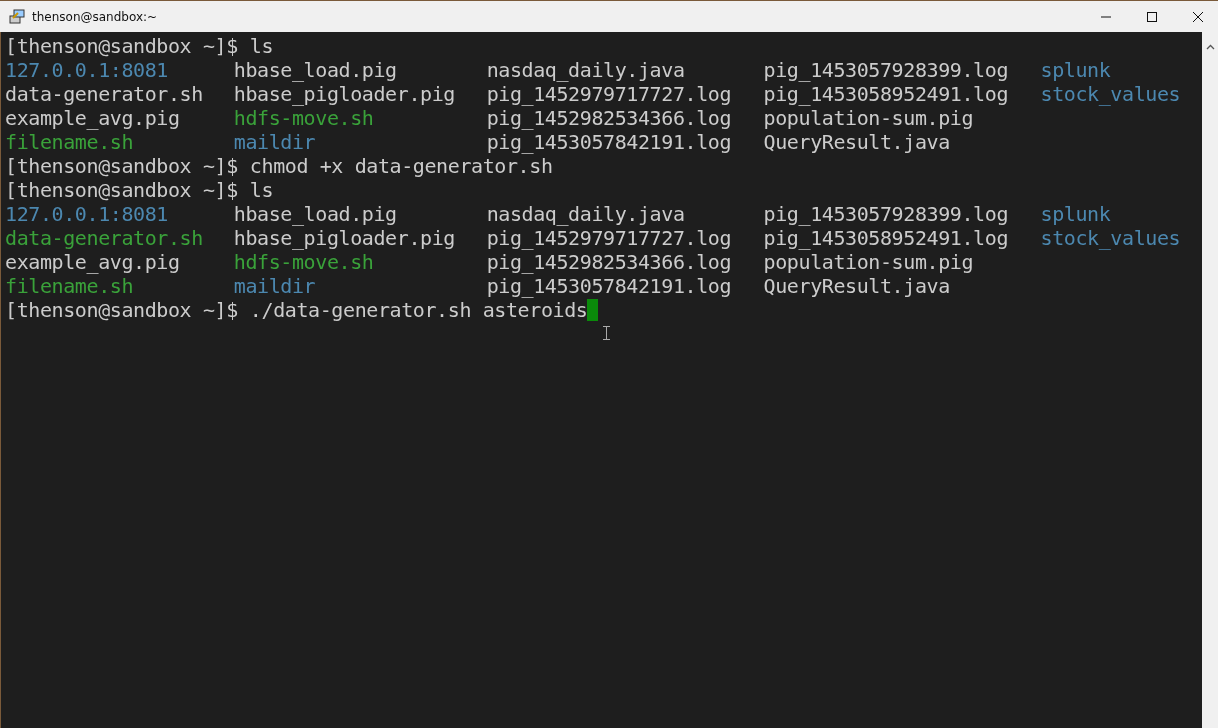  What do you see at coordinates (17, 16) in the screenshot?
I see `computer-icon` at bounding box center [17, 16].